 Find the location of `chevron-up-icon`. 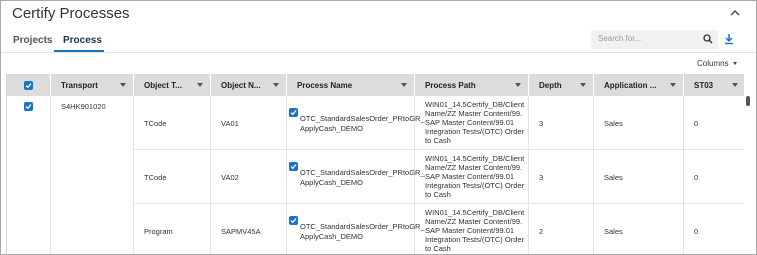

chevron-up-icon is located at coordinates (735, 13).